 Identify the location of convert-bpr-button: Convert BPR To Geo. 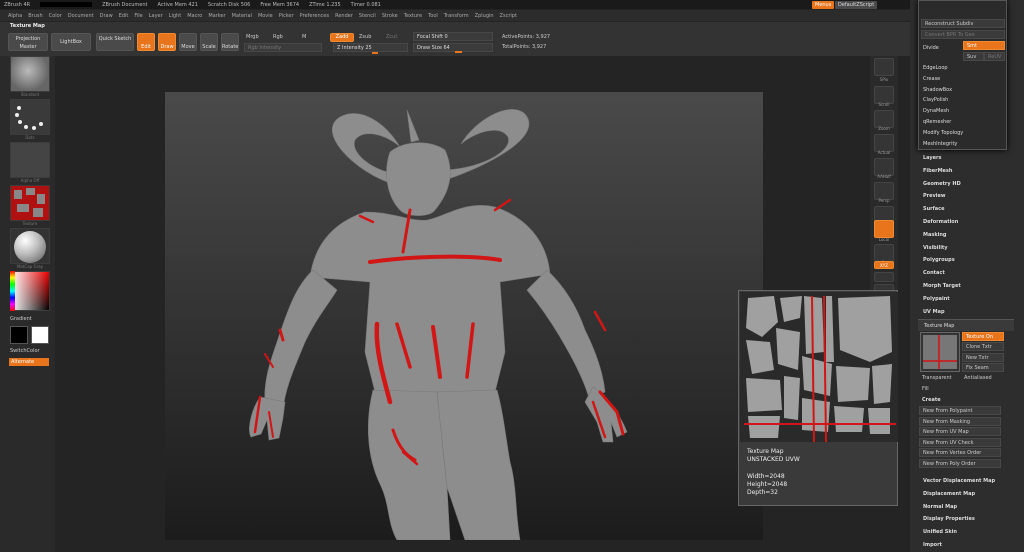
(963, 34).